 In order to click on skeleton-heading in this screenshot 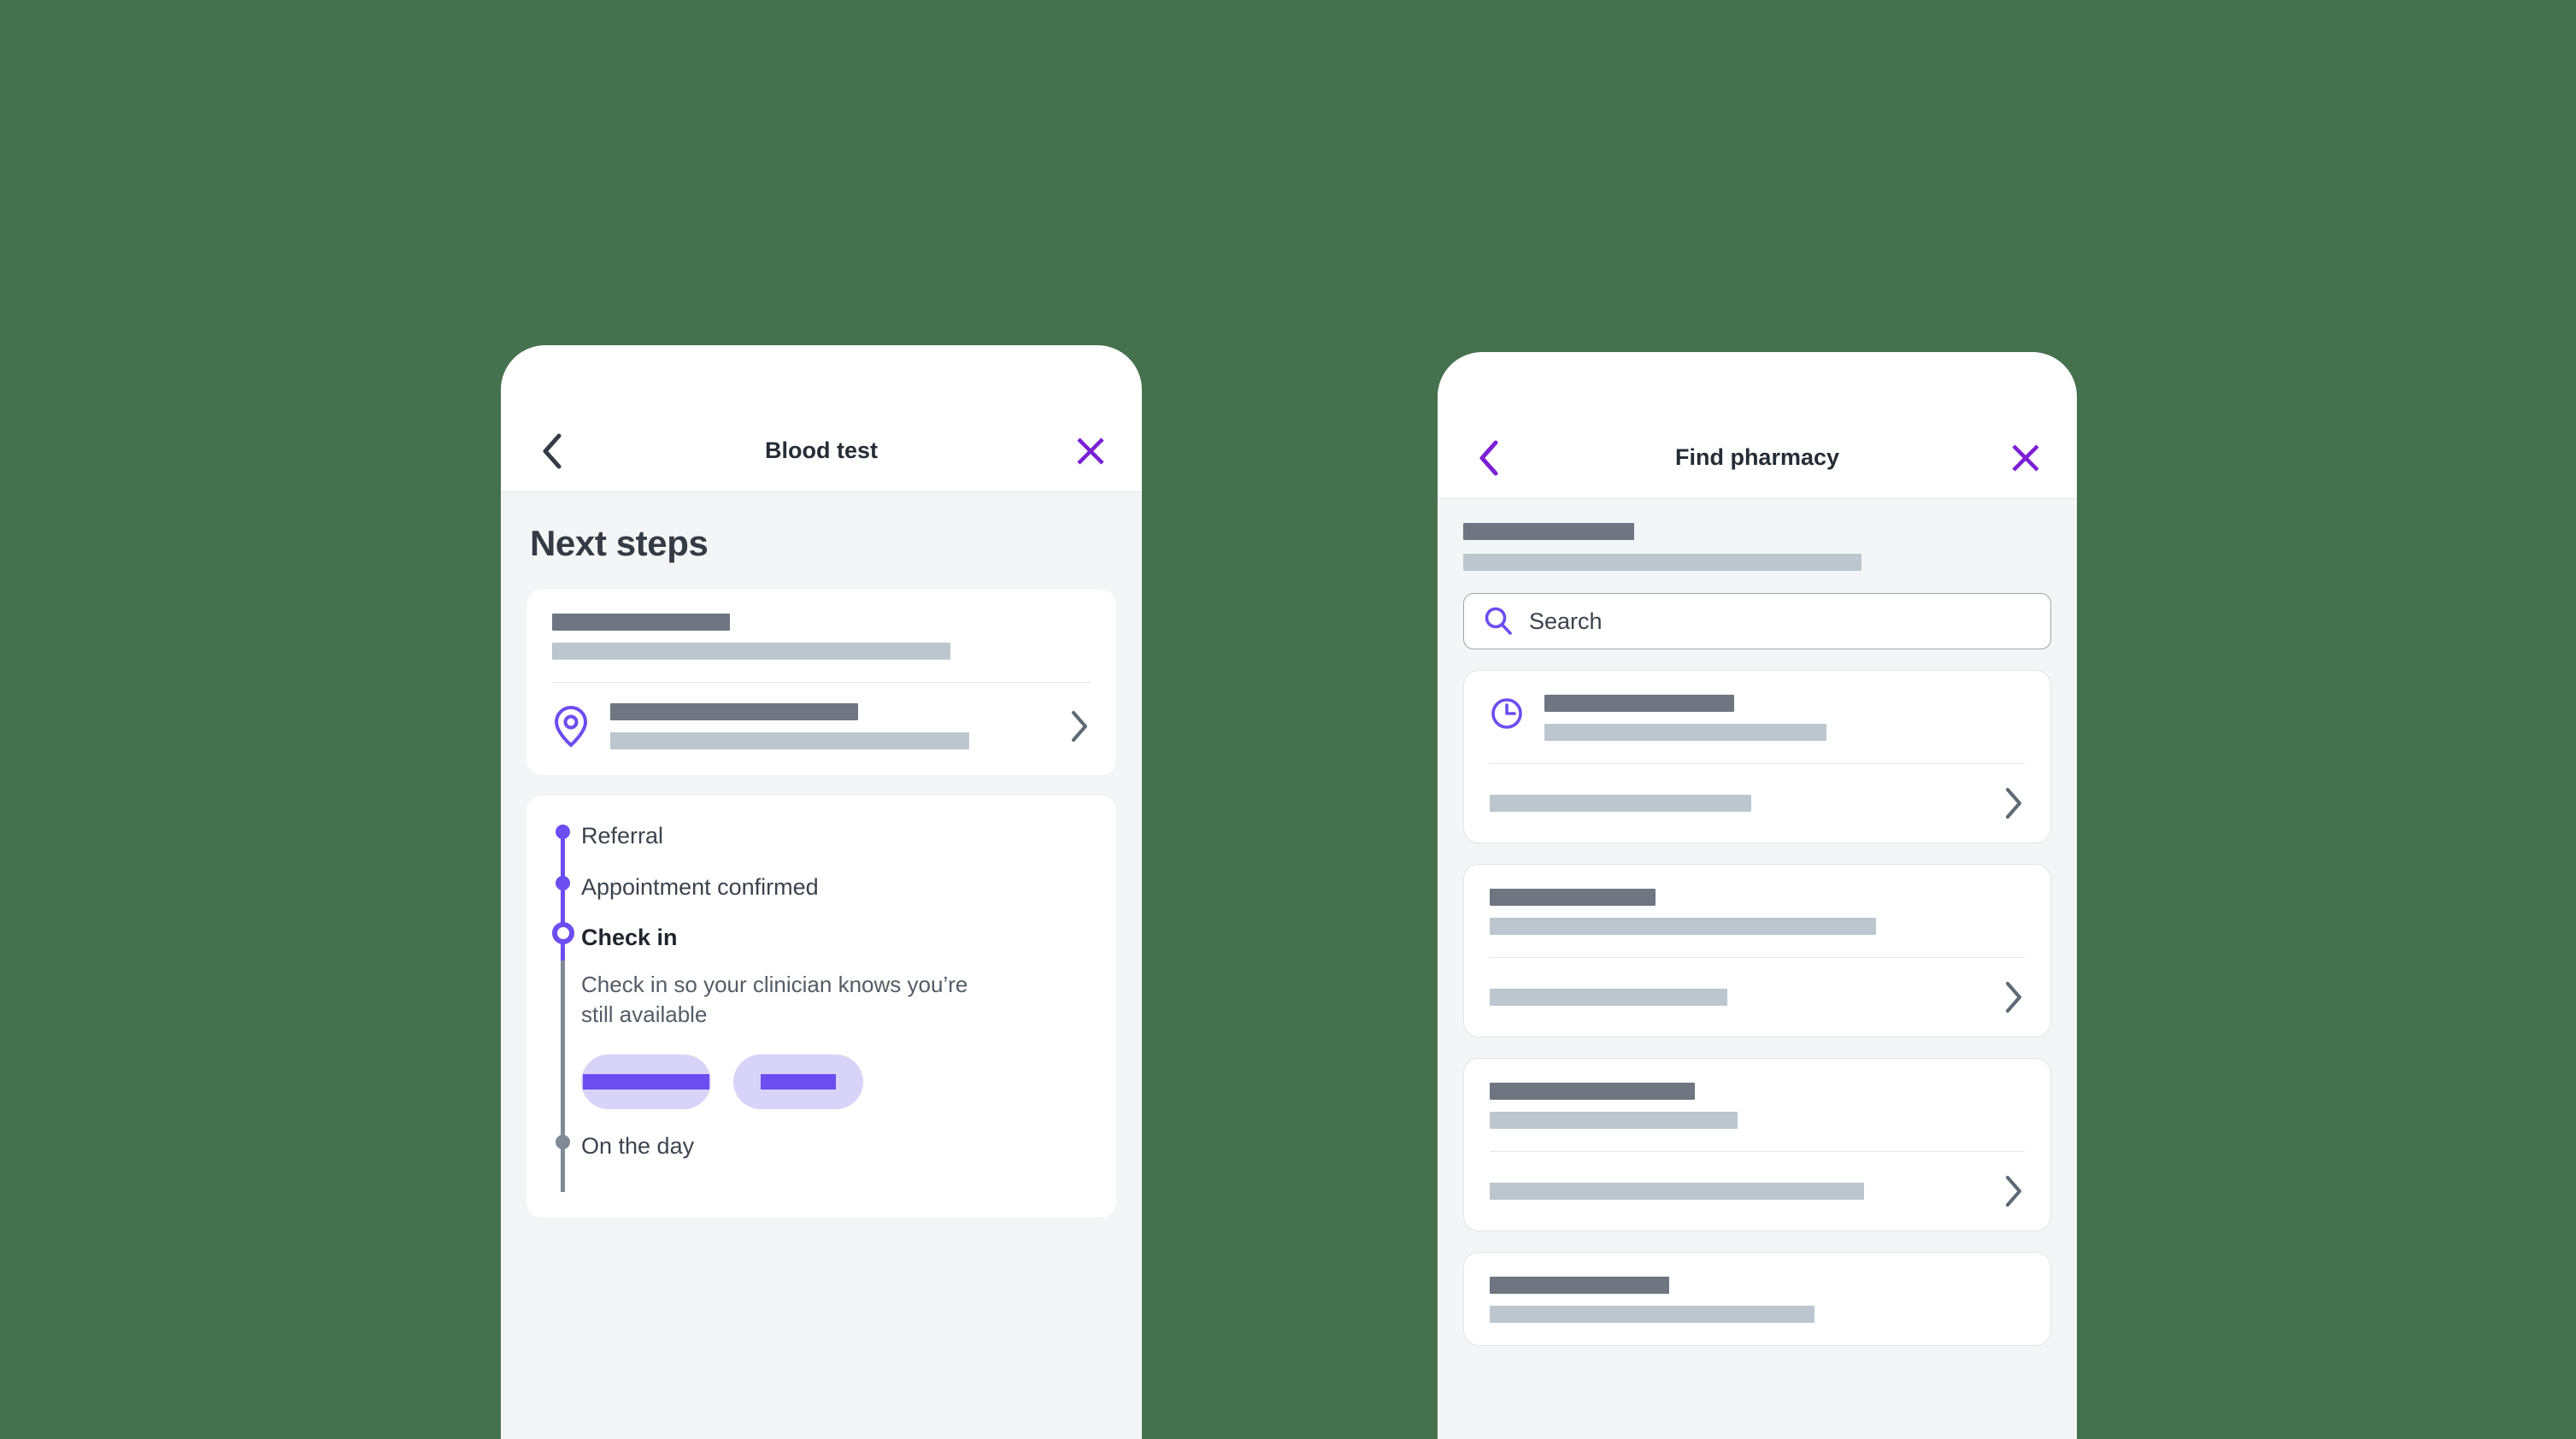, I will do `click(1548, 531)`.